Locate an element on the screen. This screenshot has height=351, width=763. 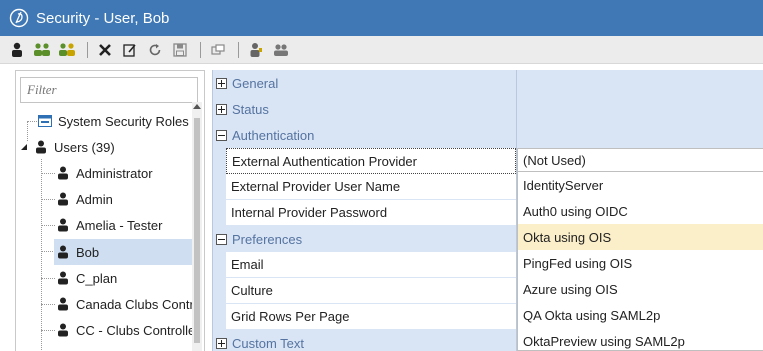
category-label: Status is located at coordinates (250, 109).